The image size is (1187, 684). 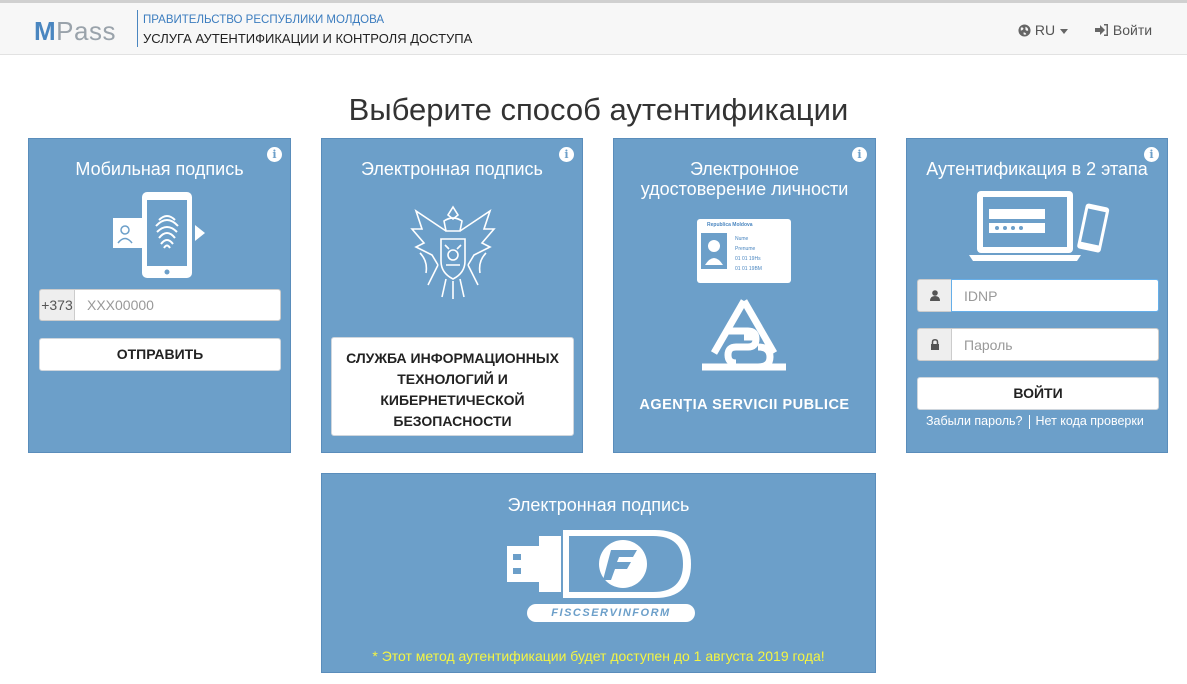 I want to click on laptop-phone-icon, so click(x=1040, y=229).